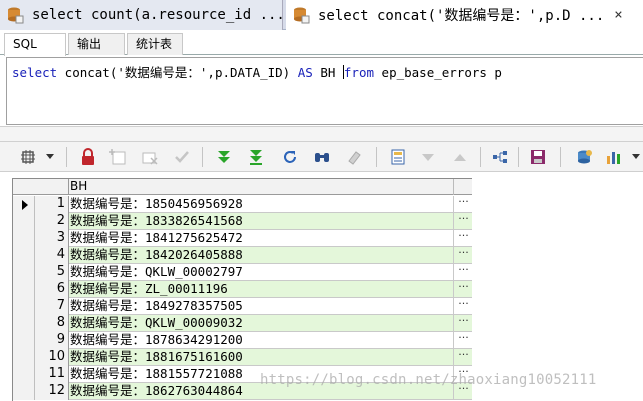  What do you see at coordinates (261, 323) in the screenshot?
I see `cell-bh: 数据编号是：QKLW_00009032` at bounding box center [261, 323].